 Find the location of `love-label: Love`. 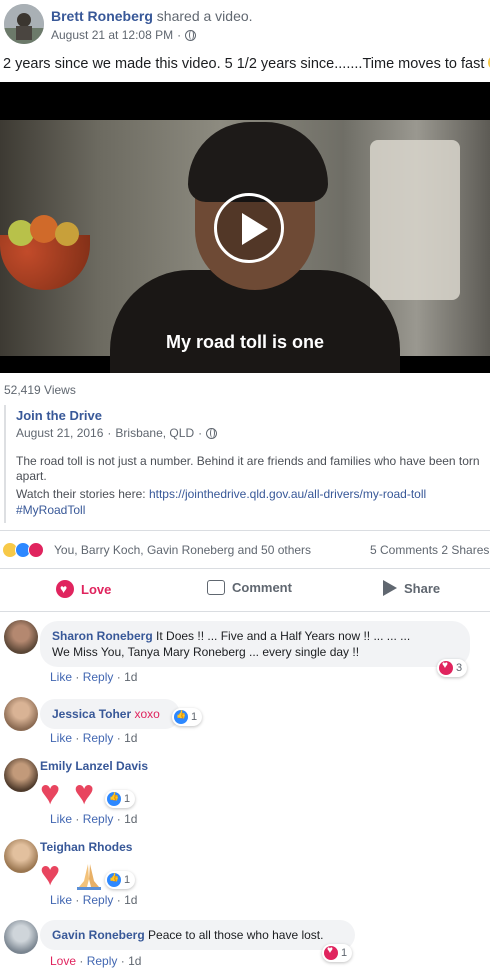

love-label: Love is located at coordinates (96, 589).